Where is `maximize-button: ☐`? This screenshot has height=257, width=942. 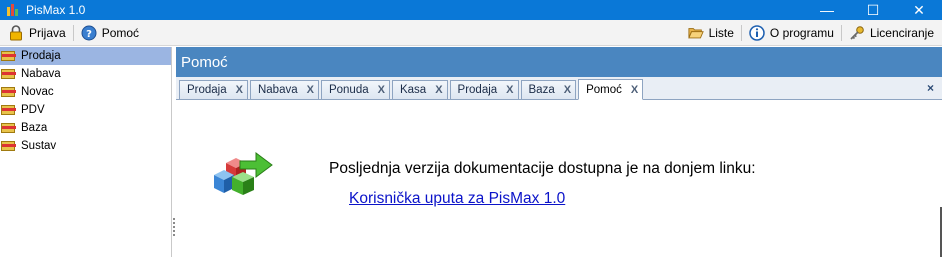
maximize-button: ☐ is located at coordinates (873, 10).